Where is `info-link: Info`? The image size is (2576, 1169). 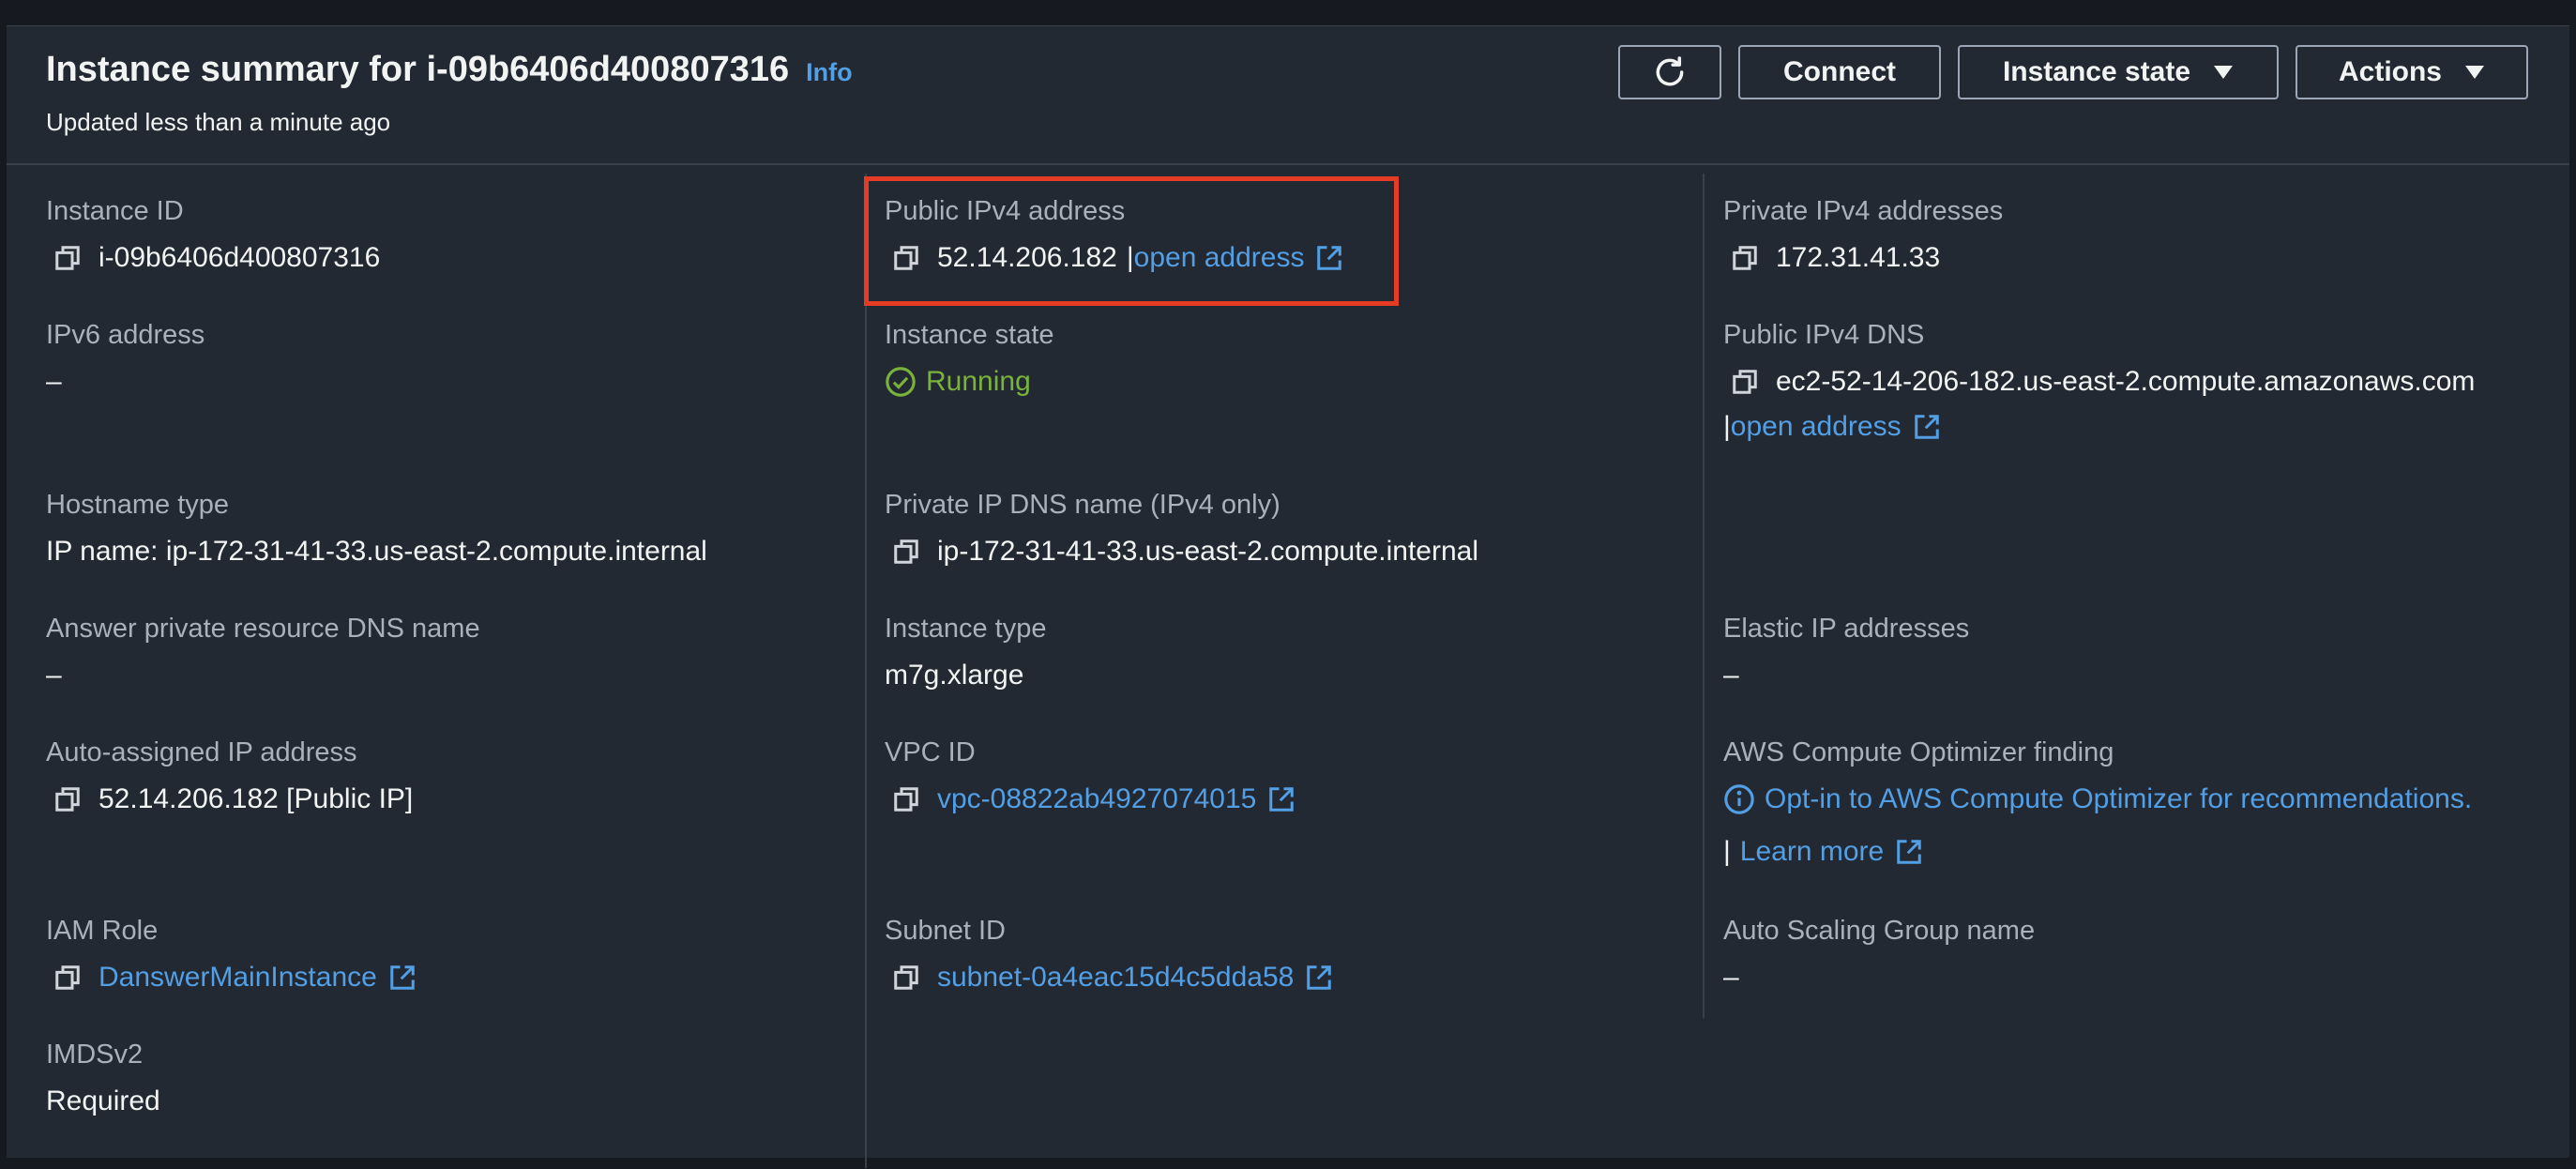 info-link: Info is located at coordinates (829, 72).